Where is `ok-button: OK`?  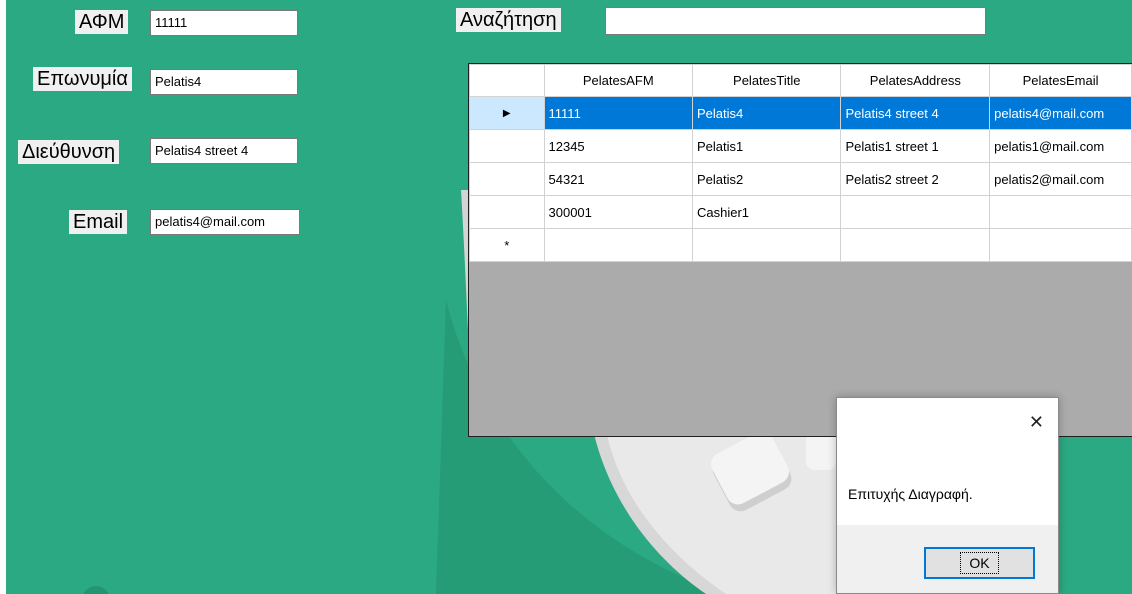 ok-button: OK is located at coordinates (979, 563).